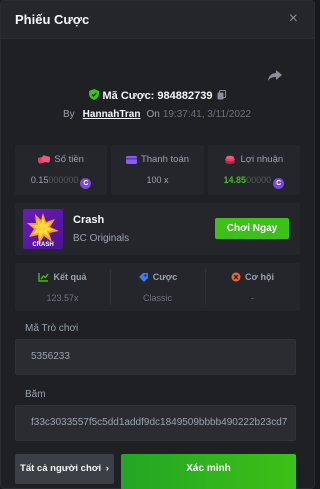 The width and height of the screenshot is (320, 489). I want to click on card-icon, so click(131, 160).